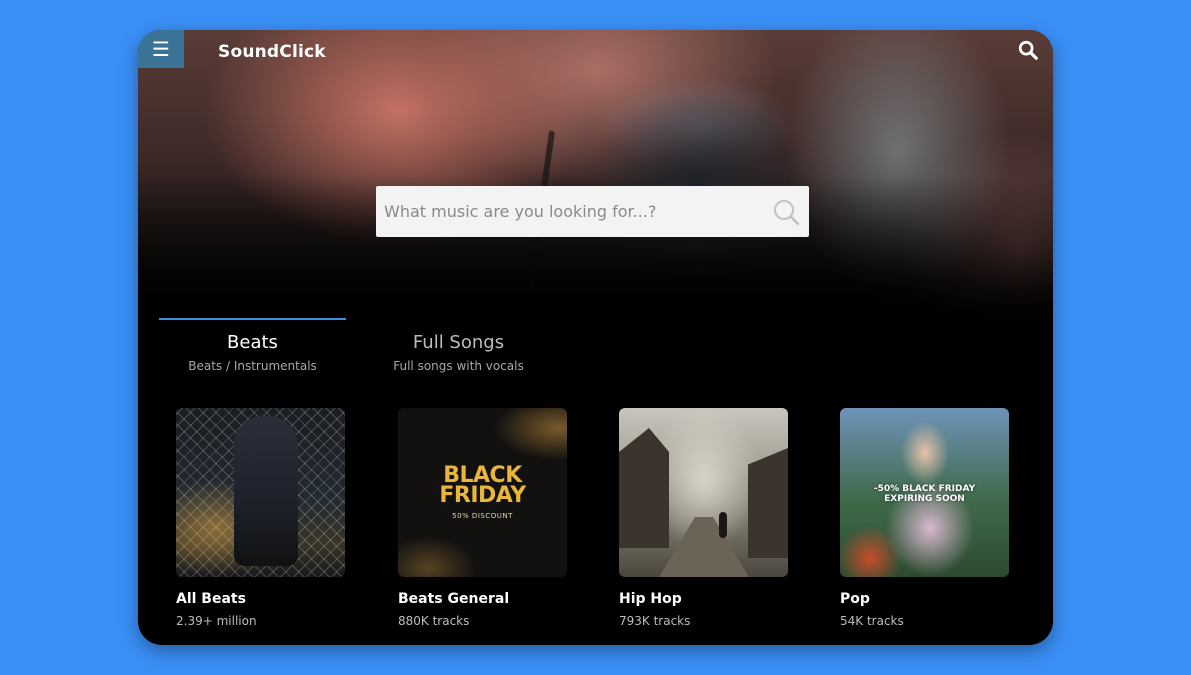 This screenshot has height=675, width=1191. Describe the element at coordinates (458, 366) in the screenshot. I see `tab-full-songs-subtitle: Full songs with vocals` at that location.